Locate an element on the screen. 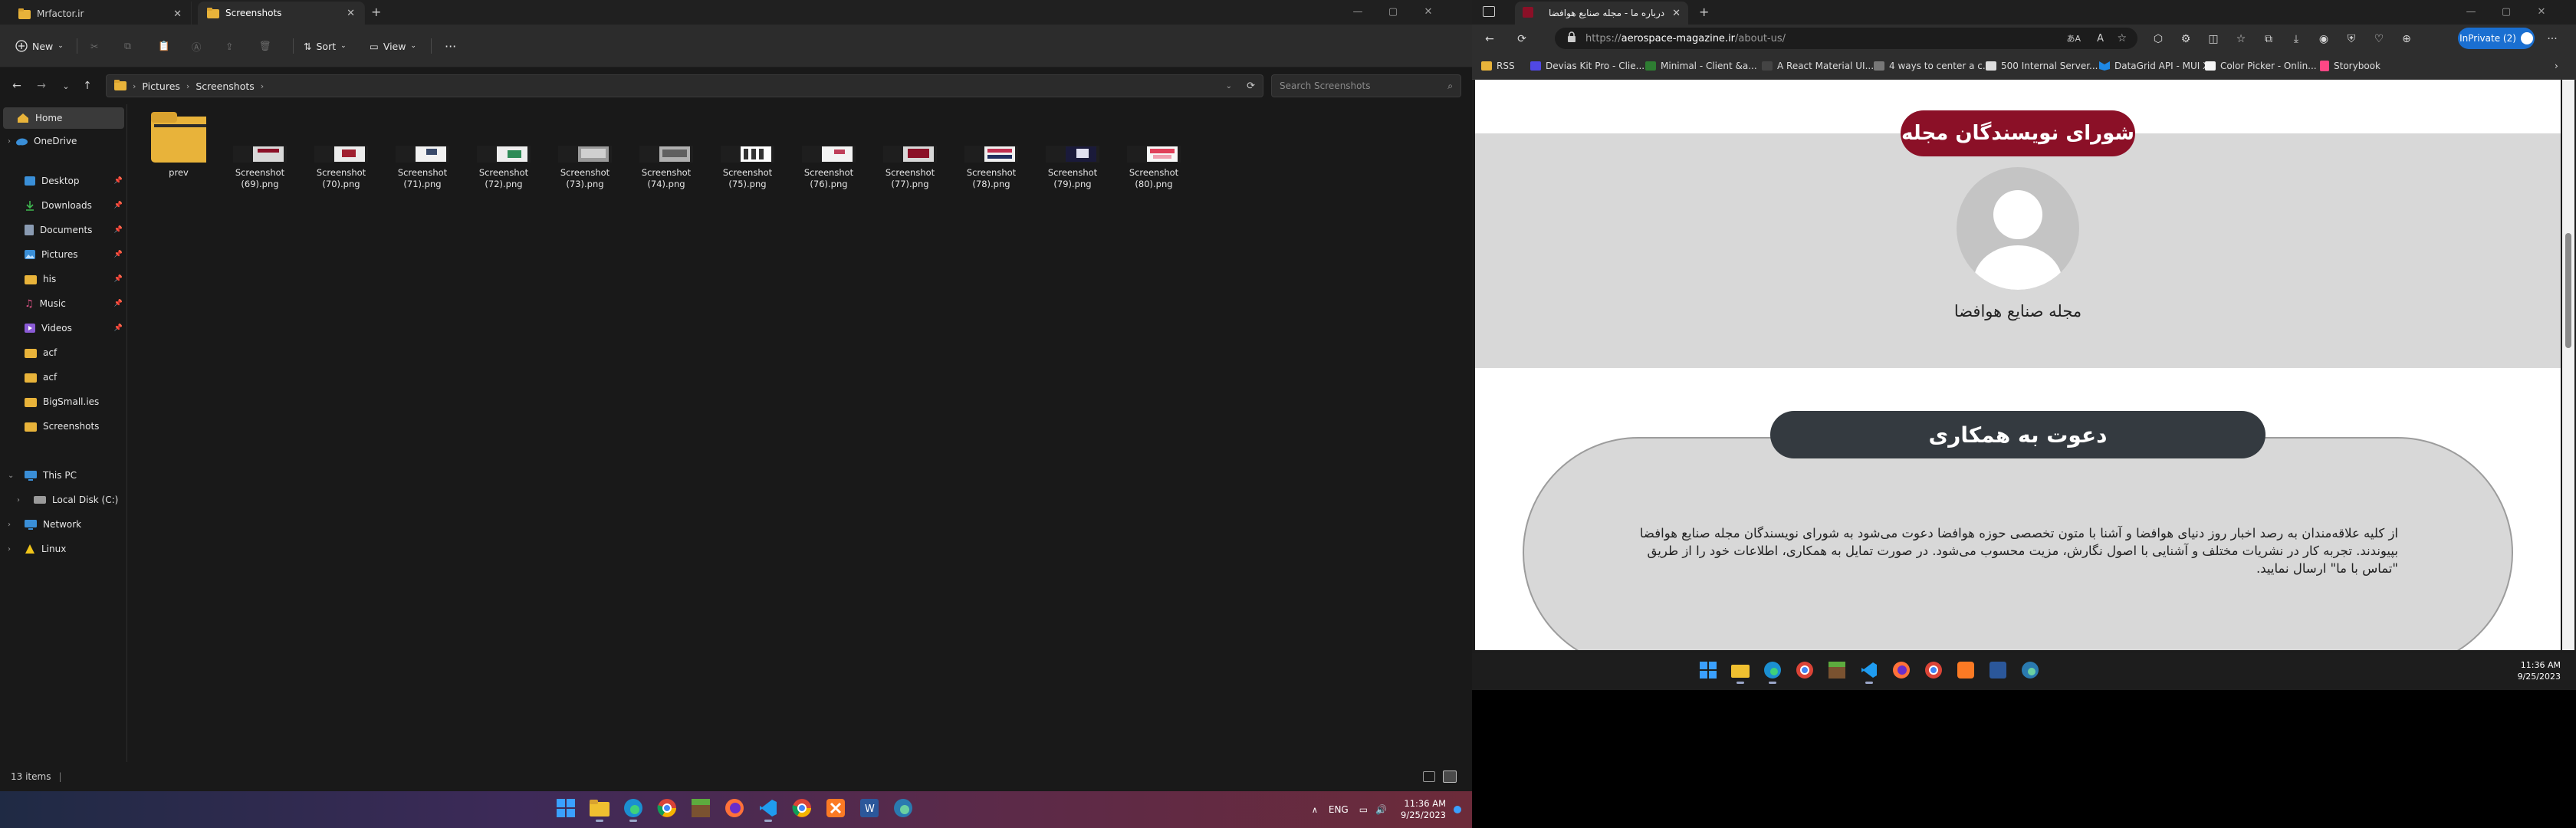  chrome-icon: ◉ is located at coordinates (2323, 39).